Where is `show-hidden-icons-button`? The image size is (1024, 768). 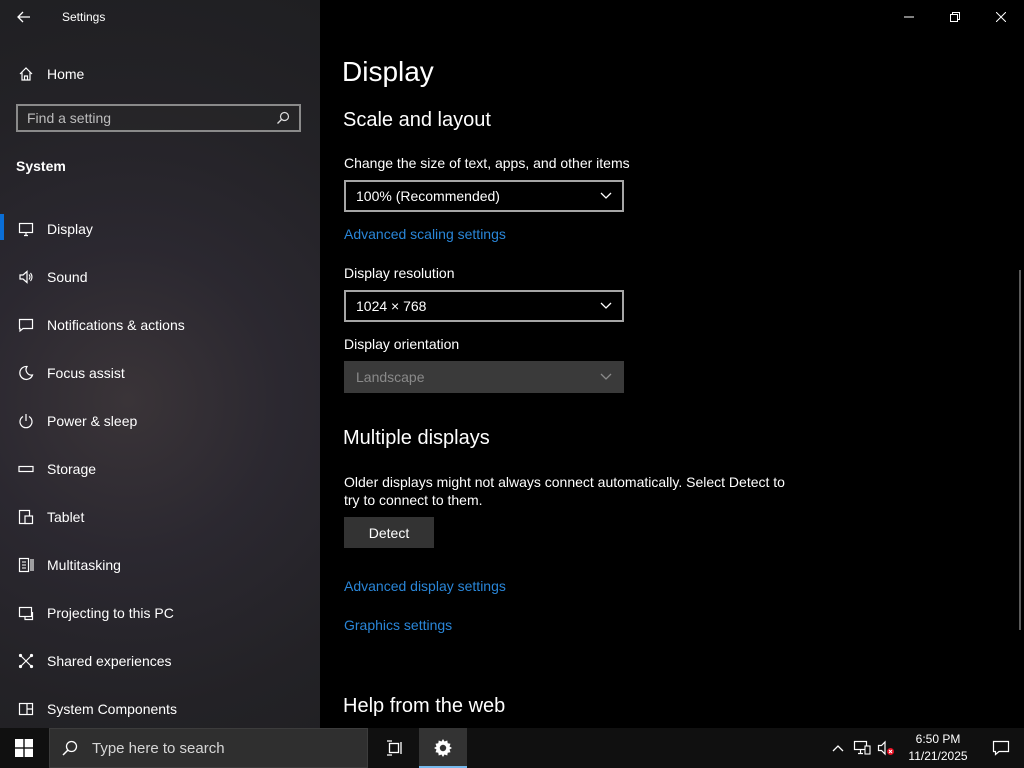
show-hidden-icons-button is located at coordinates (838, 748).